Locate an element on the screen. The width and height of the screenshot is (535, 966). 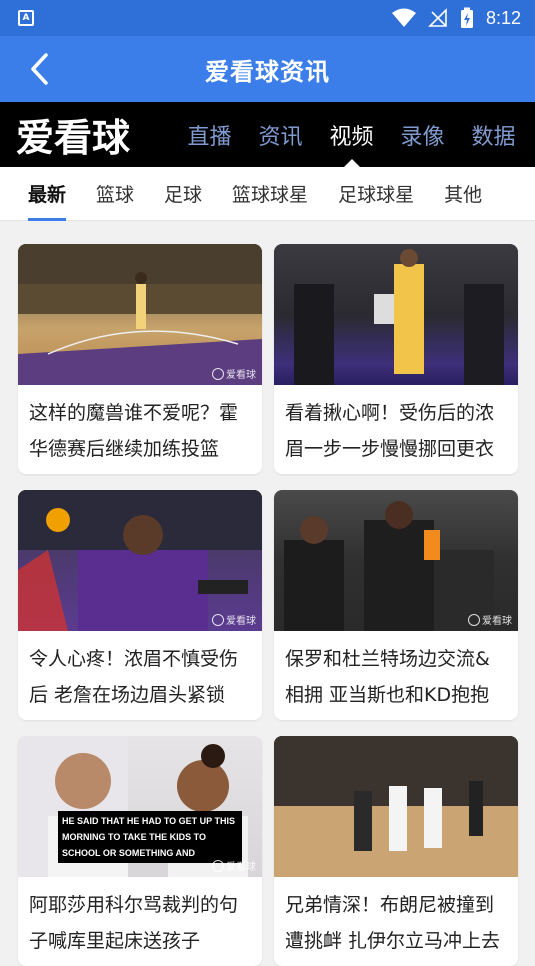
app-bar: 爱看球资讯 is located at coordinates (267, 69).